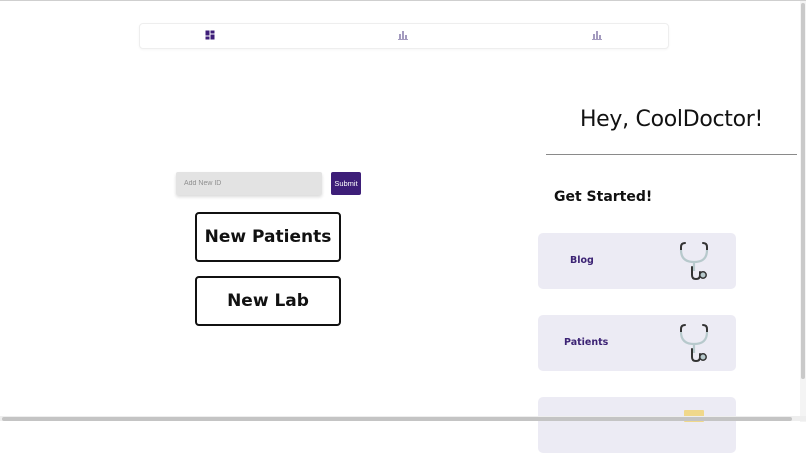 The width and height of the screenshot is (806, 453). Describe the element at coordinates (586, 342) in the screenshot. I see `card-label: Patients` at that location.